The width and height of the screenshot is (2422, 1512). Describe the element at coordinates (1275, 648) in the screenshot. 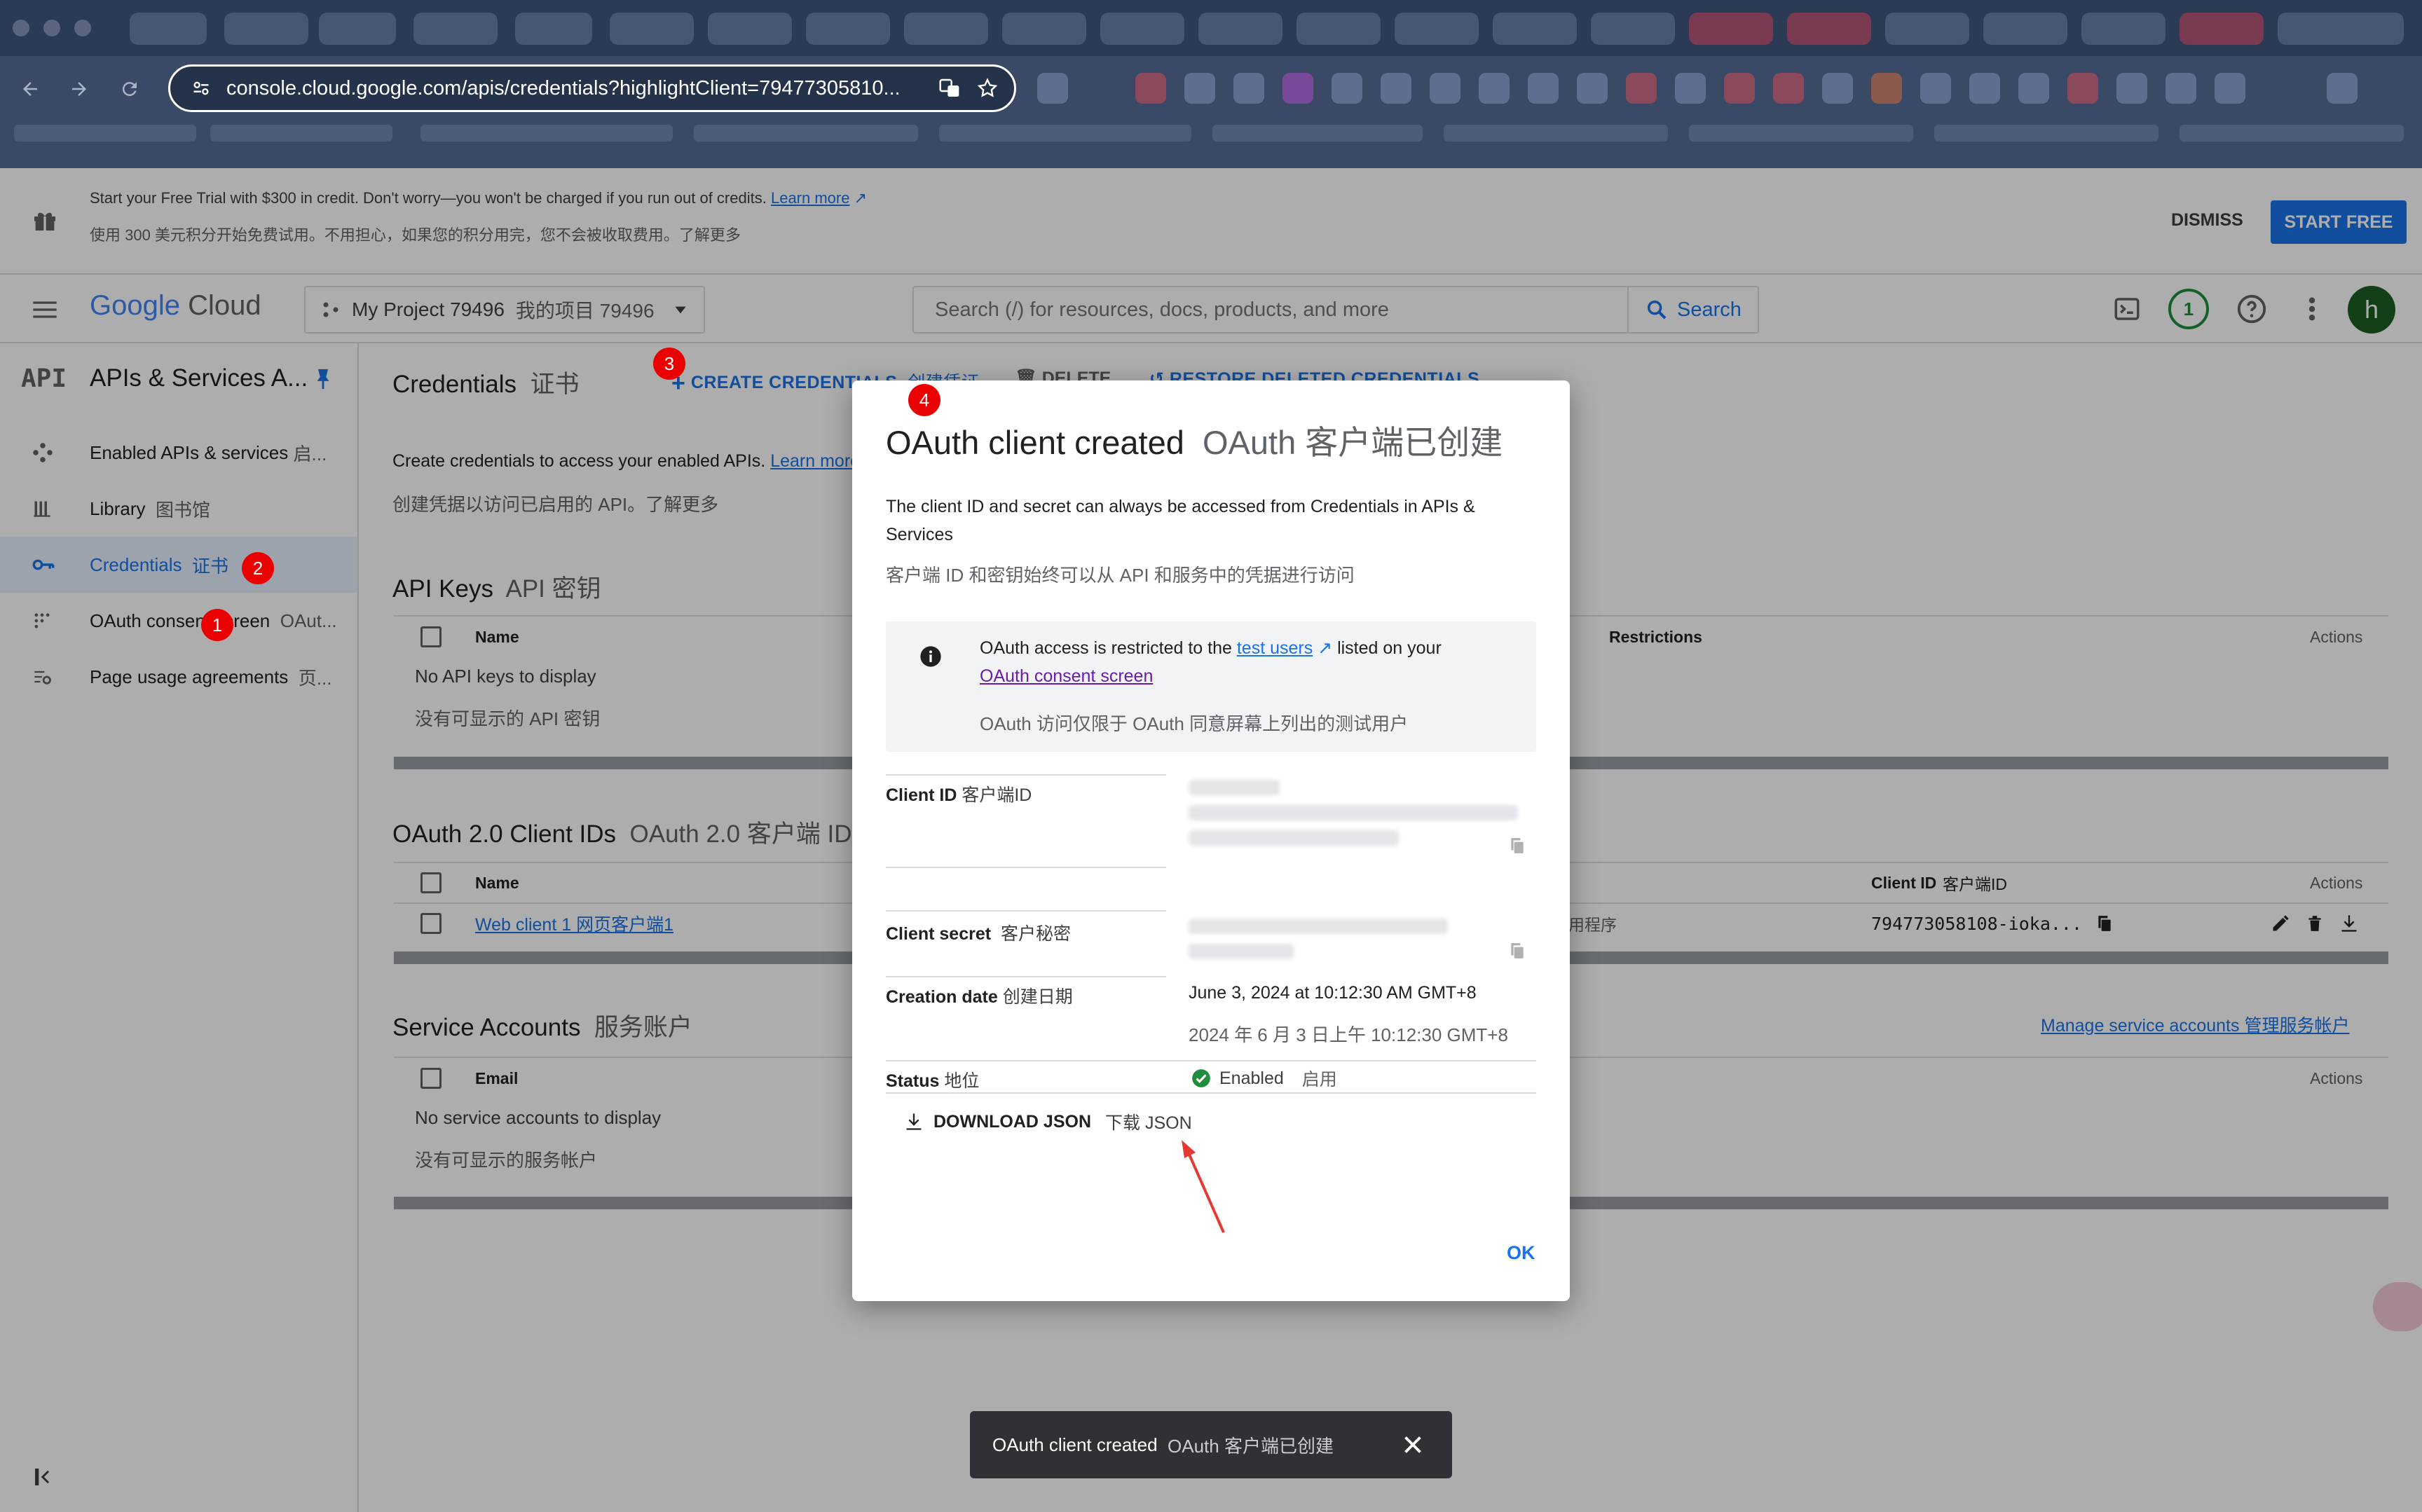

I see `test-users-link: test users` at that location.